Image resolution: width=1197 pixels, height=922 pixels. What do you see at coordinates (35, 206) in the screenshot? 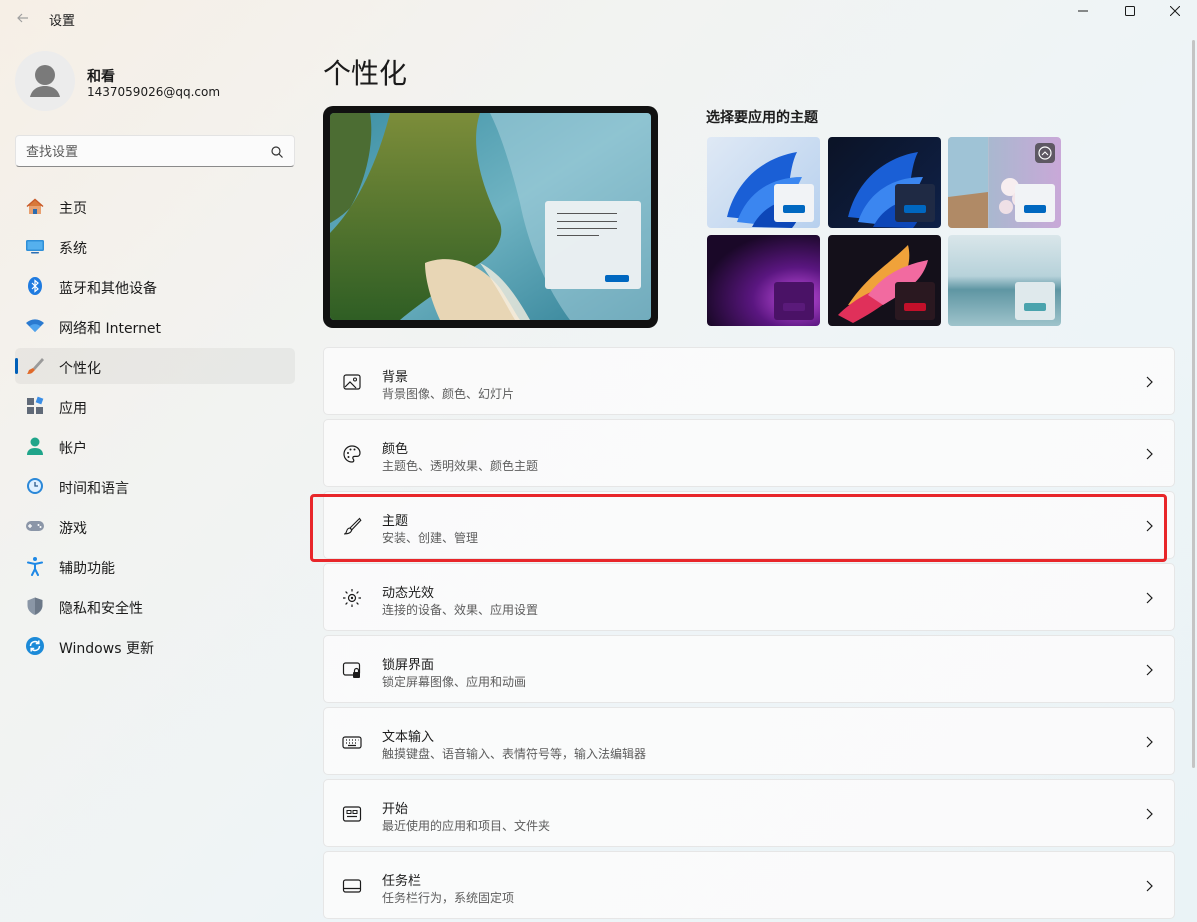
I see `home-icon` at bounding box center [35, 206].